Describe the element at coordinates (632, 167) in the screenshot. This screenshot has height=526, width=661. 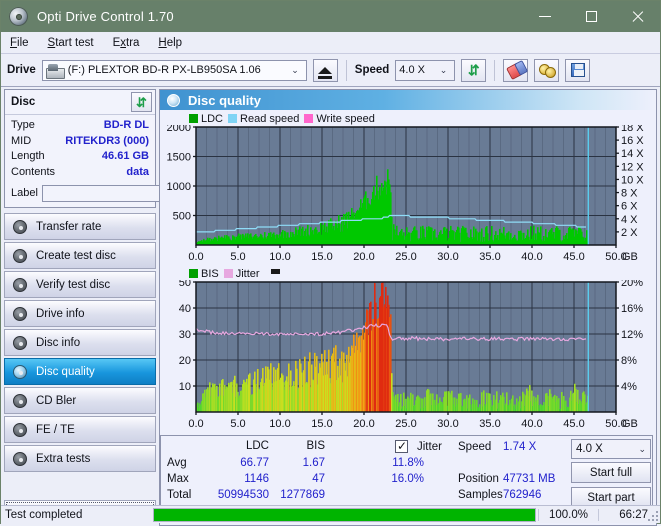
I see `svg-text: 12 X` at that location.